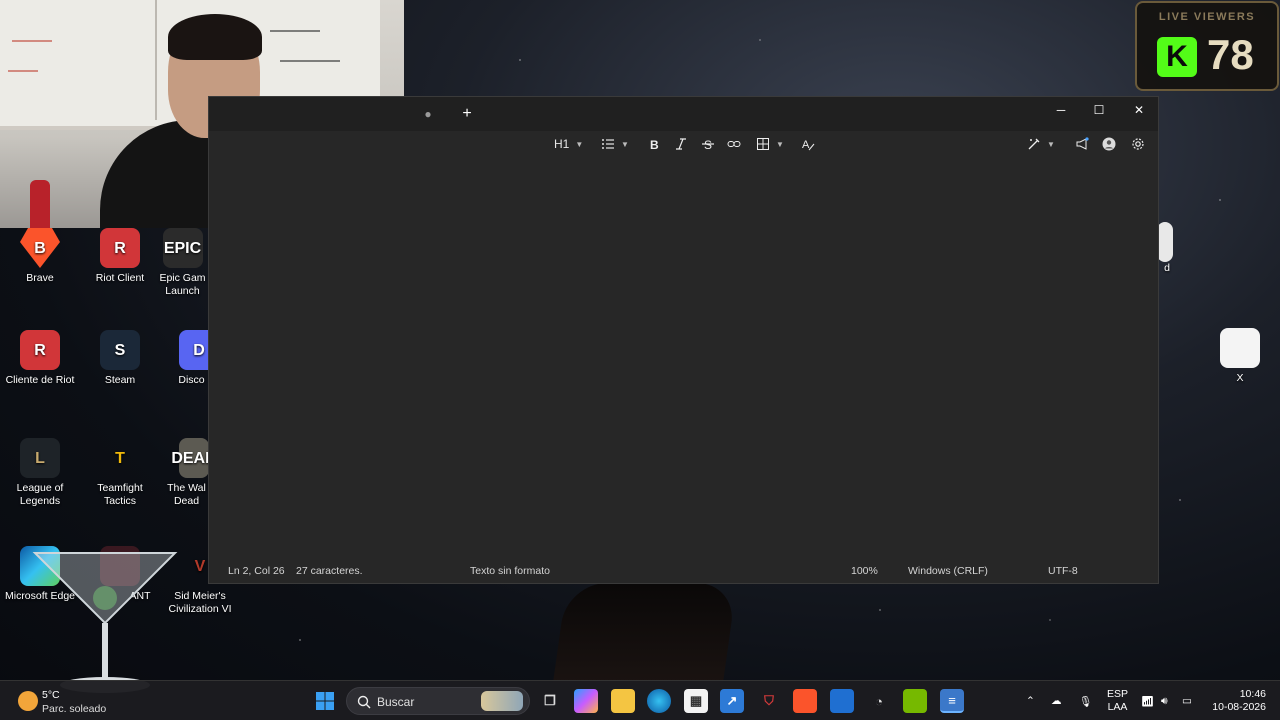 Image resolution: width=1280 pixels, height=720 pixels. What do you see at coordinates (708, 144) in the screenshot?
I see `strikethrough-button: S` at bounding box center [708, 144].